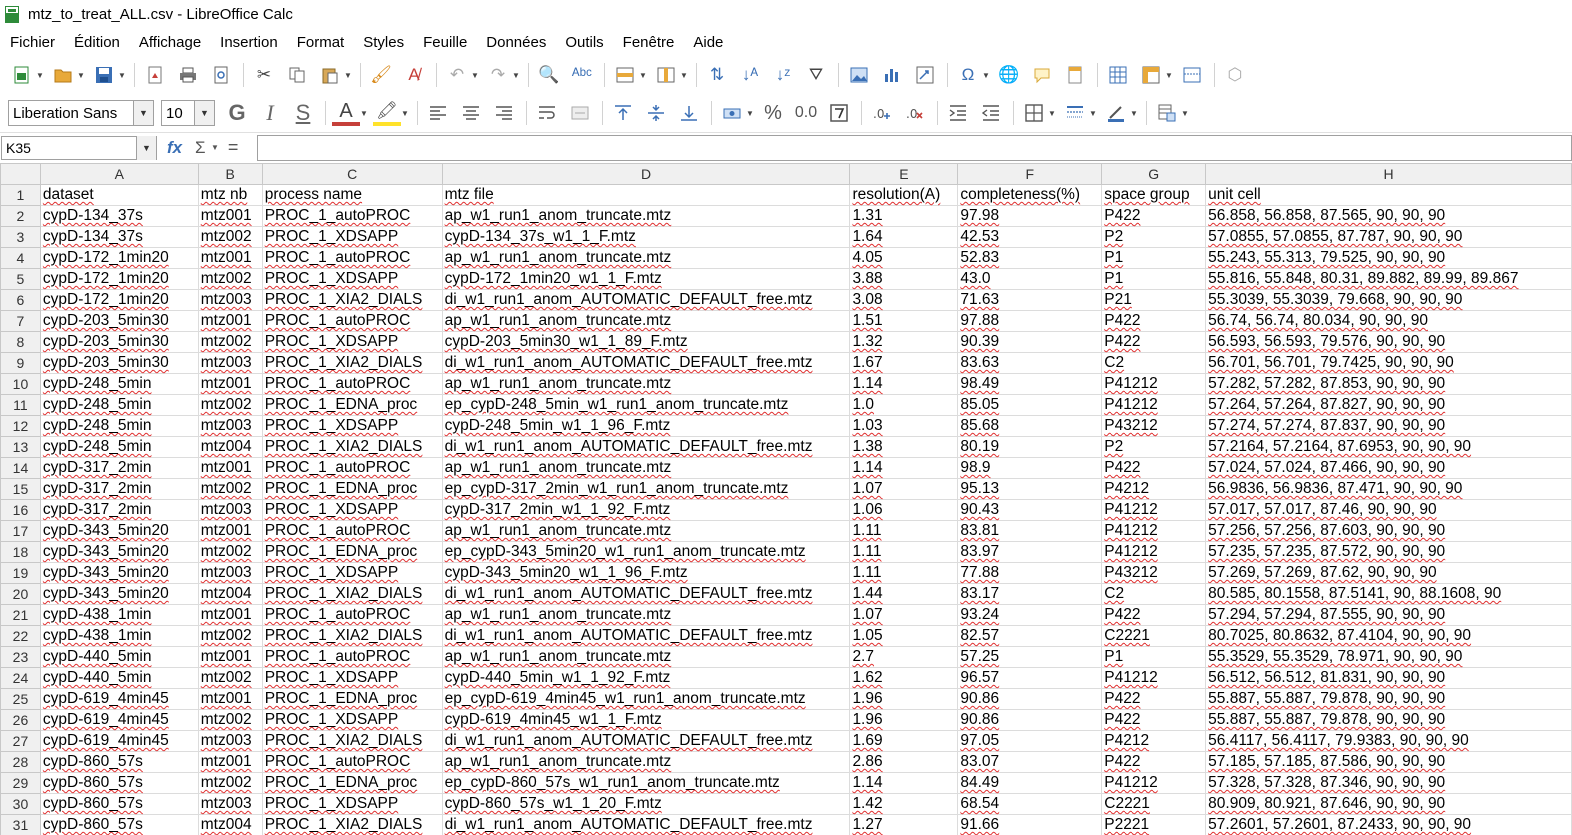 The width and height of the screenshot is (1572, 835). I want to click on cell-dataset: cypD-438_1min, so click(119, 615).